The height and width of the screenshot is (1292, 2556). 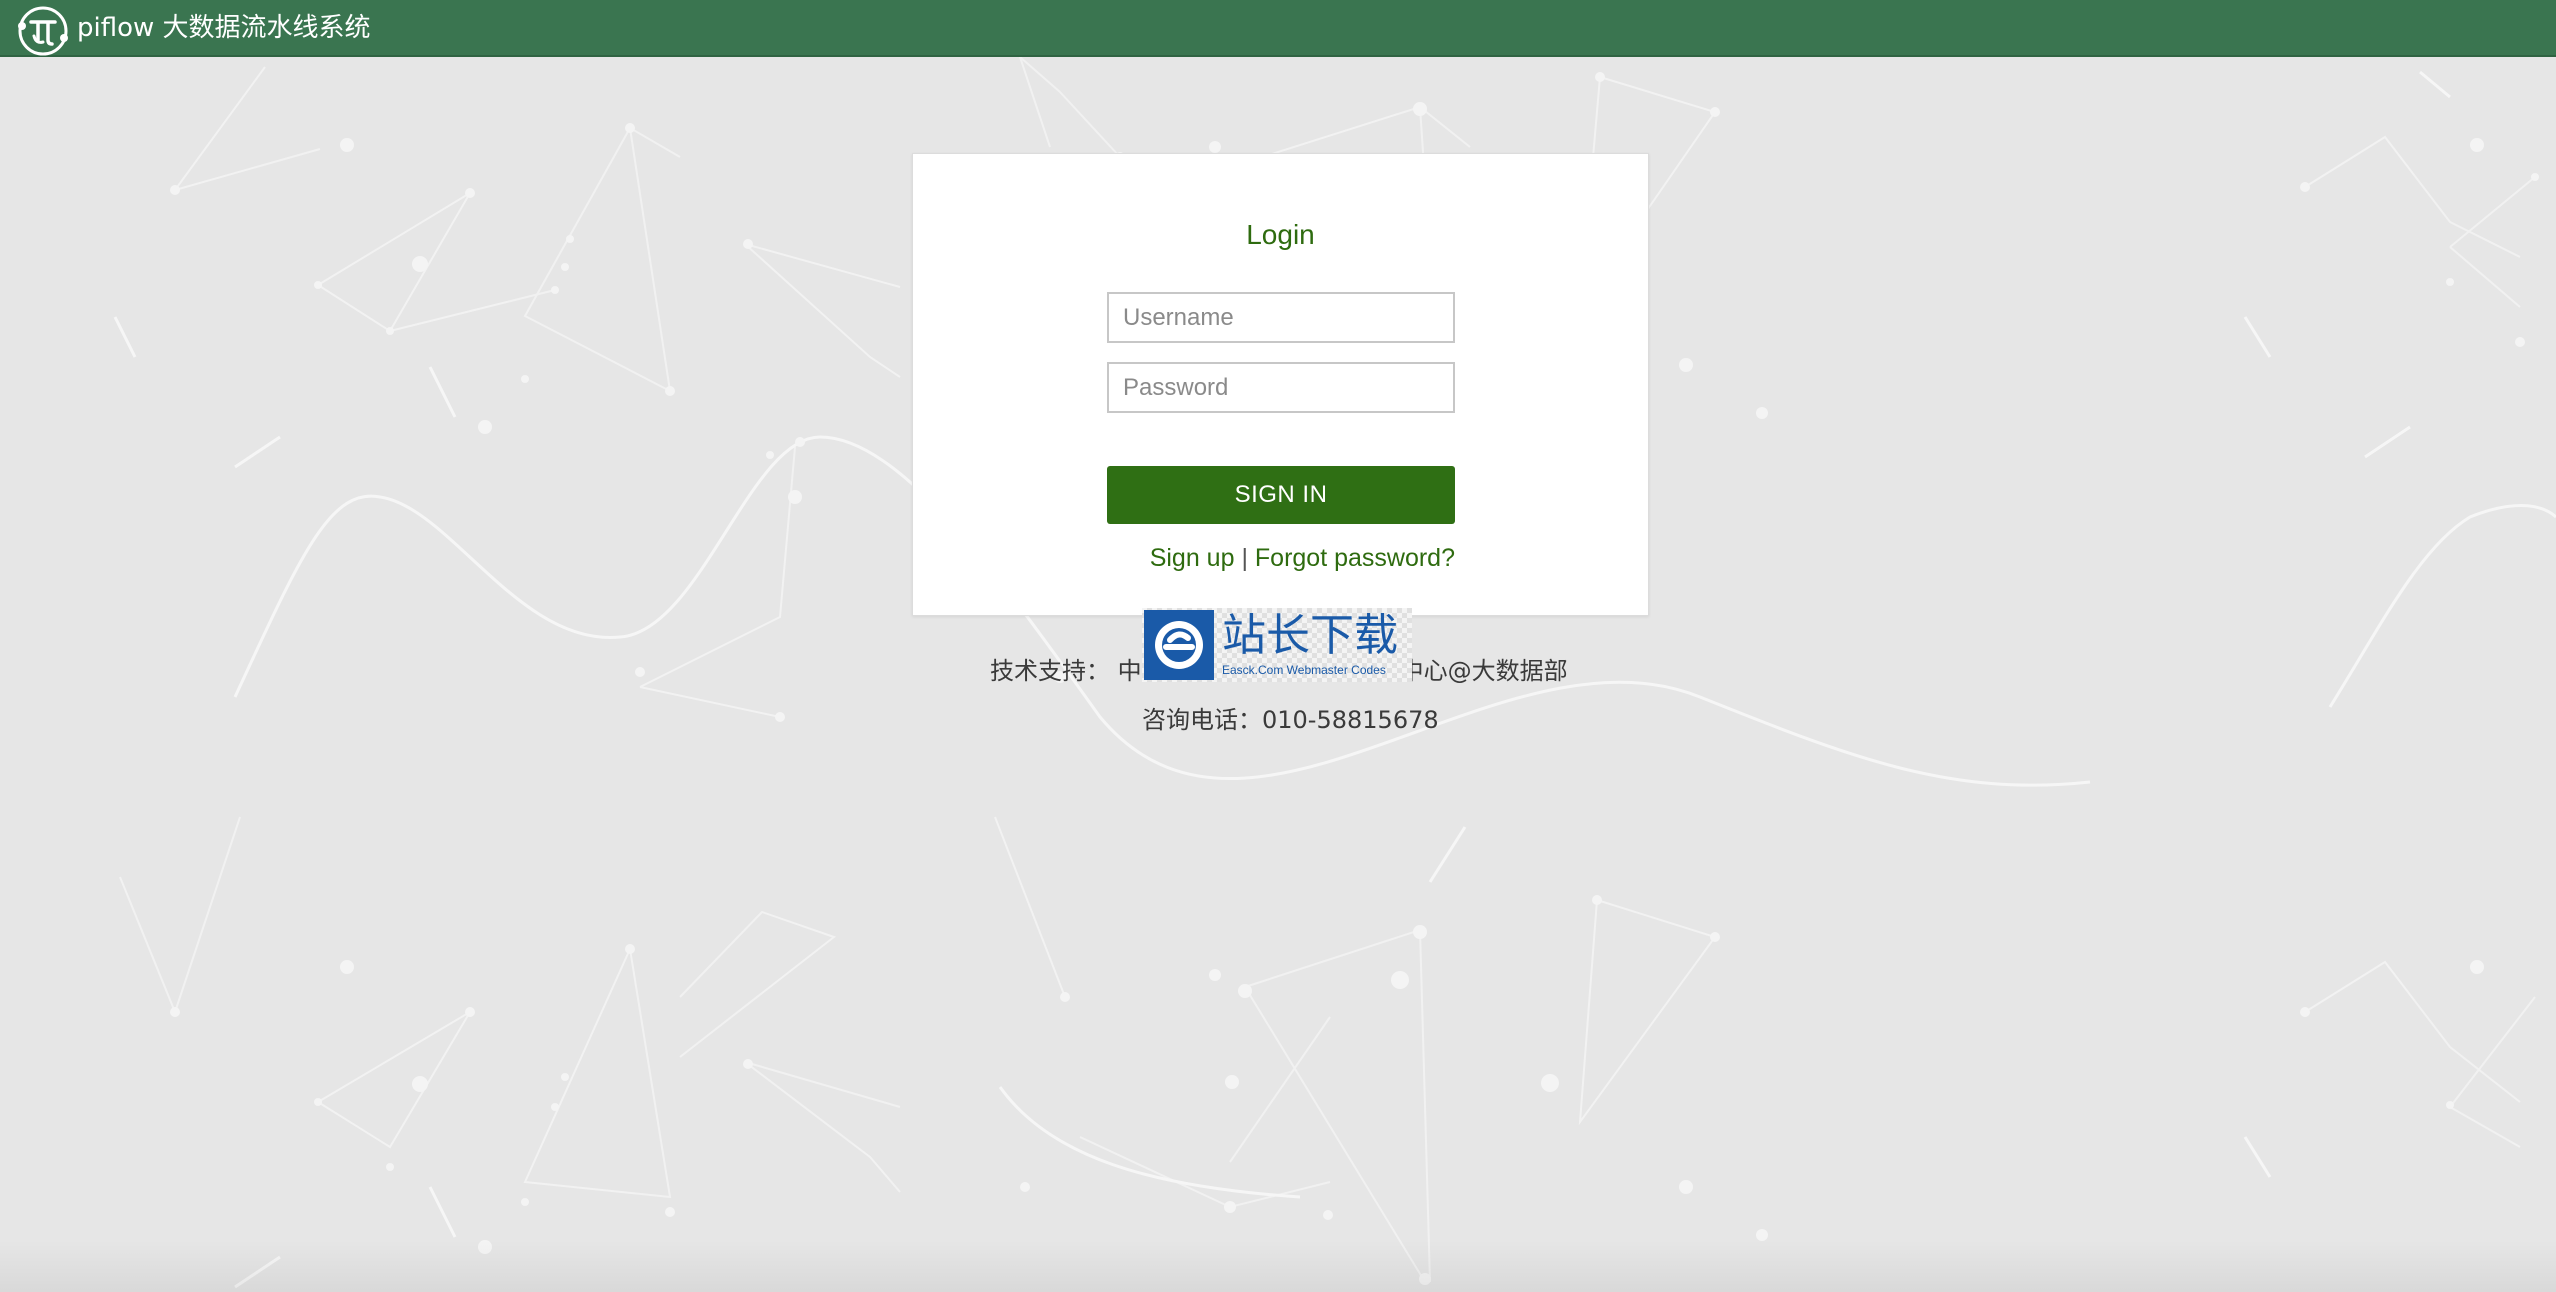 I want to click on watermark-title: 站长下载, so click(x=1310, y=635).